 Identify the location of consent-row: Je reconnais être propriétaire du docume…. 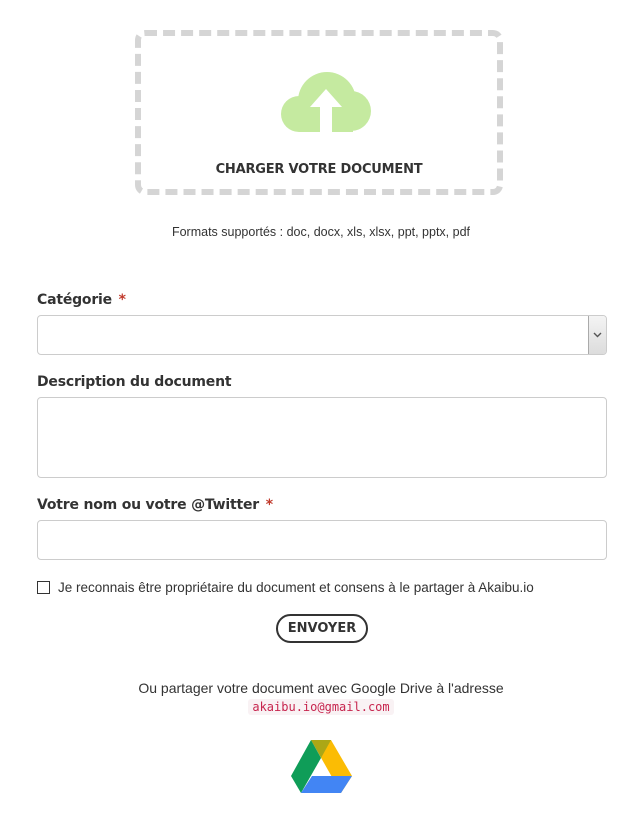
(285, 587).